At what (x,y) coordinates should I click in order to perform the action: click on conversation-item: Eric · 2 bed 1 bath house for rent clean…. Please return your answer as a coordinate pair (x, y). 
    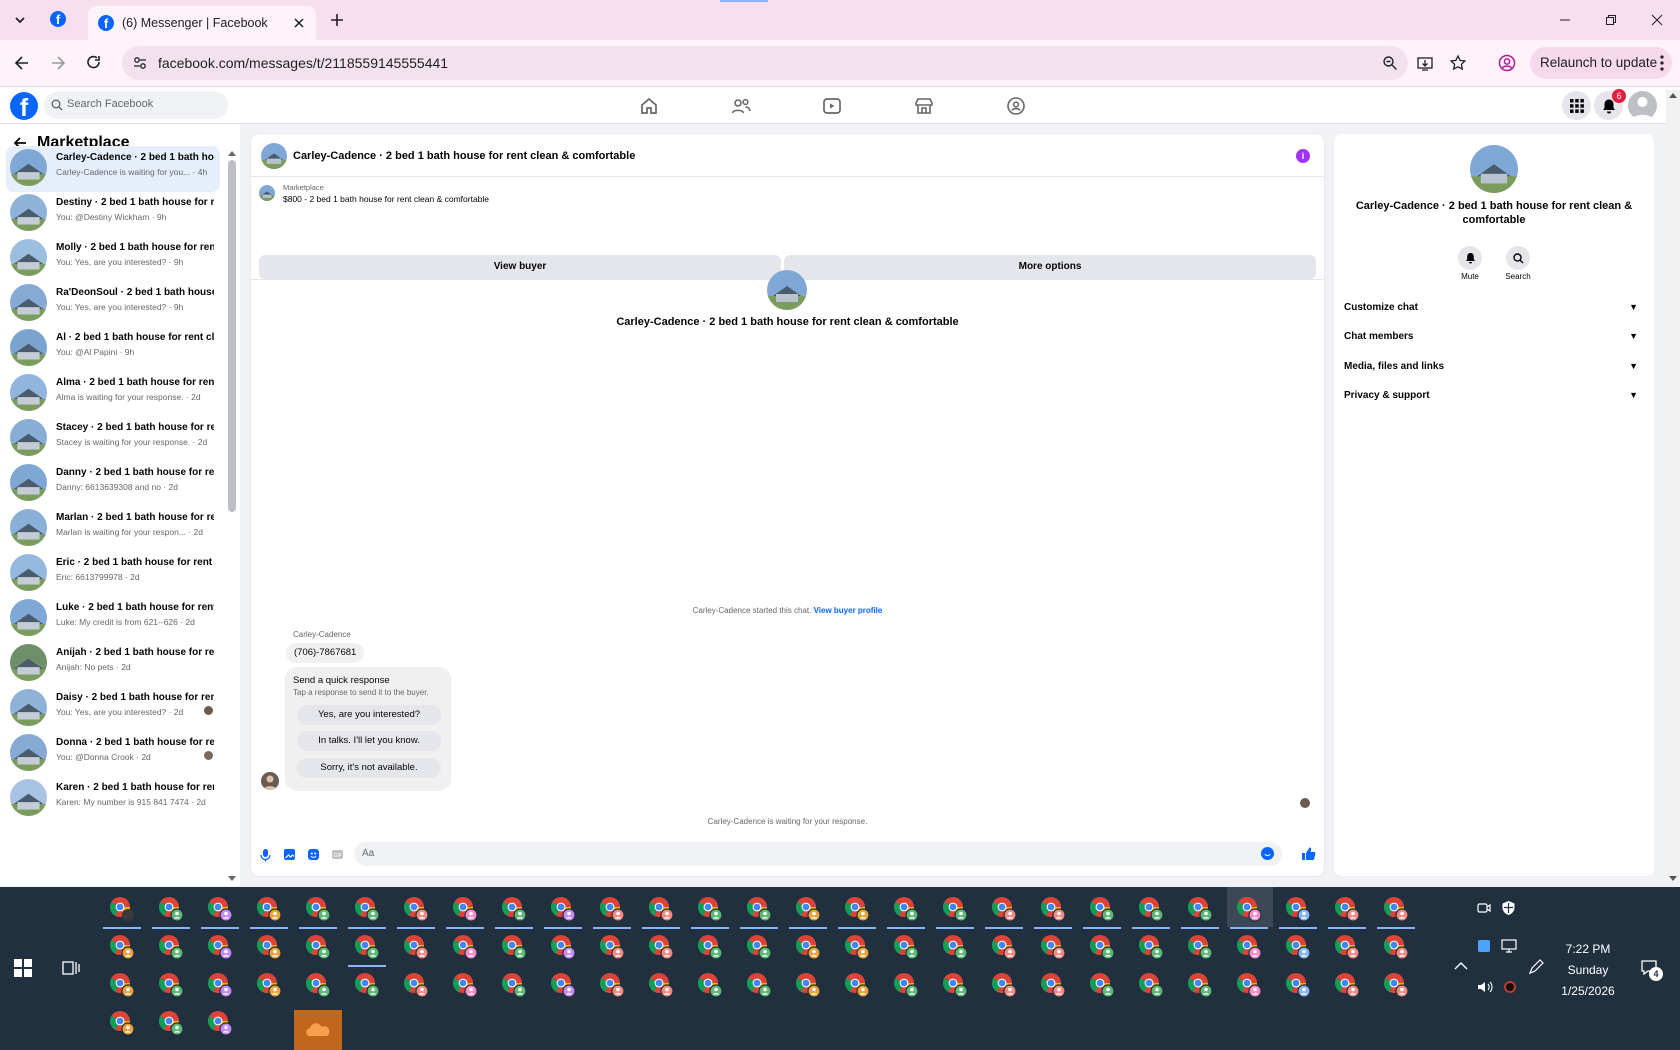
    Looking at the image, I should click on (113, 574).